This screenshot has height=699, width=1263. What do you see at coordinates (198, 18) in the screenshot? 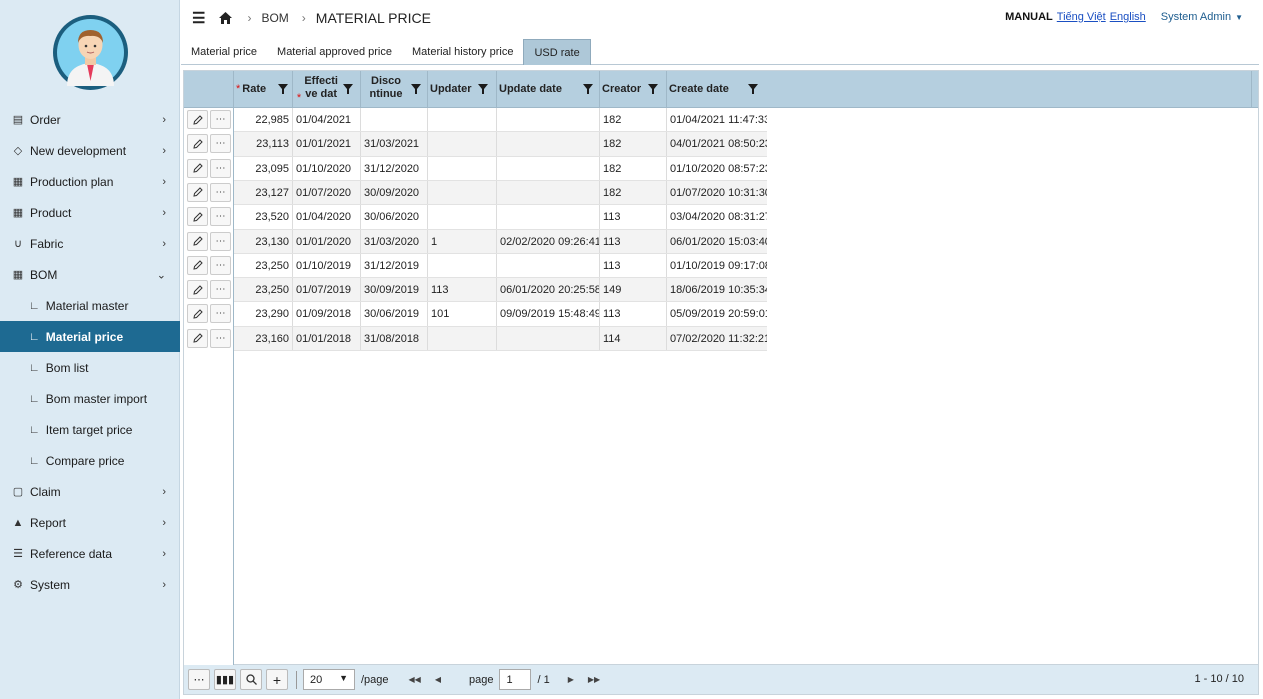
I see `hamburger-icon: ☰` at bounding box center [198, 18].